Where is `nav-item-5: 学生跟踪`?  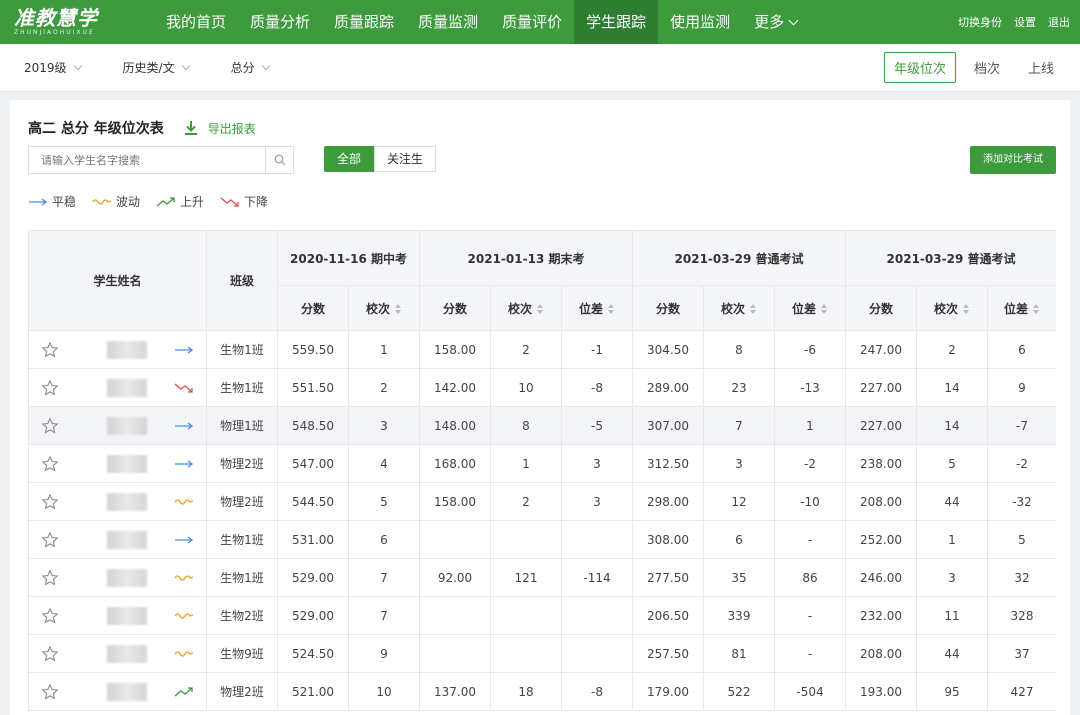 nav-item-5: 学生跟踪 is located at coordinates (616, 22).